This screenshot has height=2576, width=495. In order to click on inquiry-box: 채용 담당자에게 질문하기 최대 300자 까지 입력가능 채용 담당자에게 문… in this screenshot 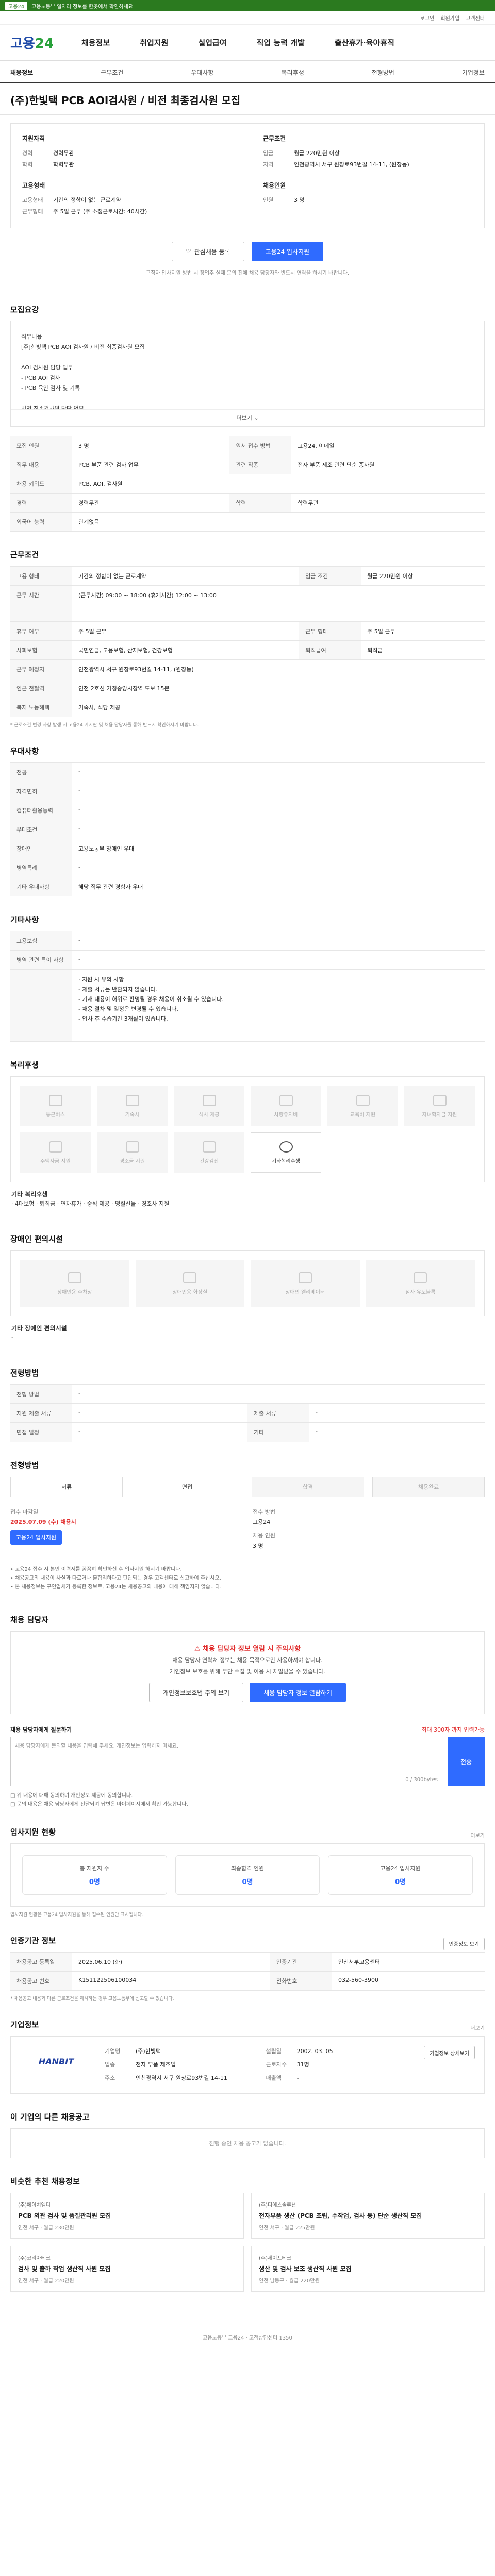, I will do `click(247, 1767)`.